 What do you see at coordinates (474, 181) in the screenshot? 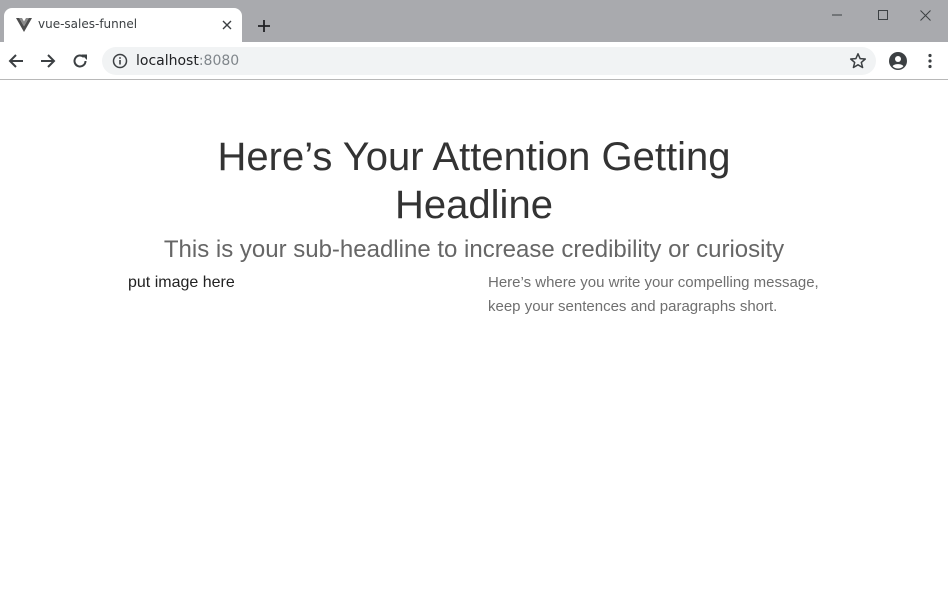
I see `headline: Here’s Your Attention Getting Headline` at bounding box center [474, 181].